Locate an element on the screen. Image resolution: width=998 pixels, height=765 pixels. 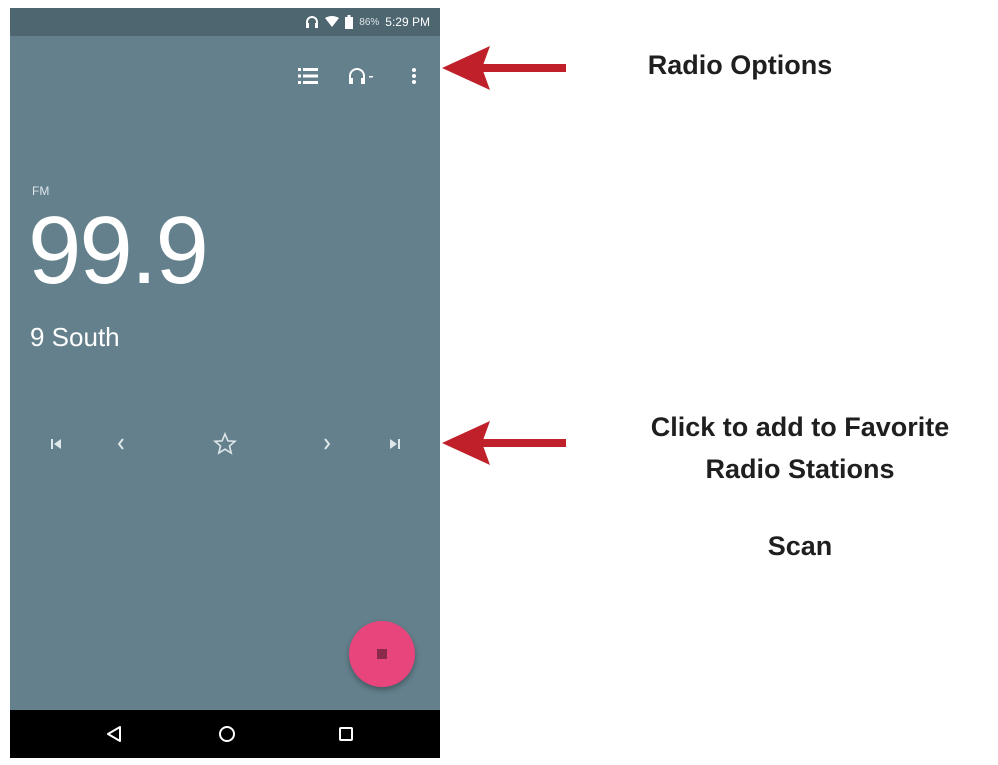
headphones-icon is located at coordinates (312, 22).